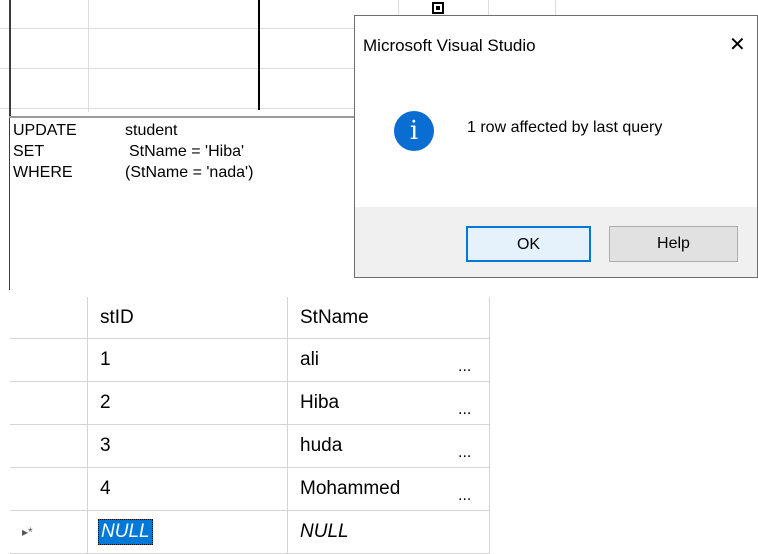 This screenshot has width=758, height=554. What do you see at coordinates (449, 45) in the screenshot?
I see `dialog-title: Microsoft Visual Studio` at bounding box center [449, 45].